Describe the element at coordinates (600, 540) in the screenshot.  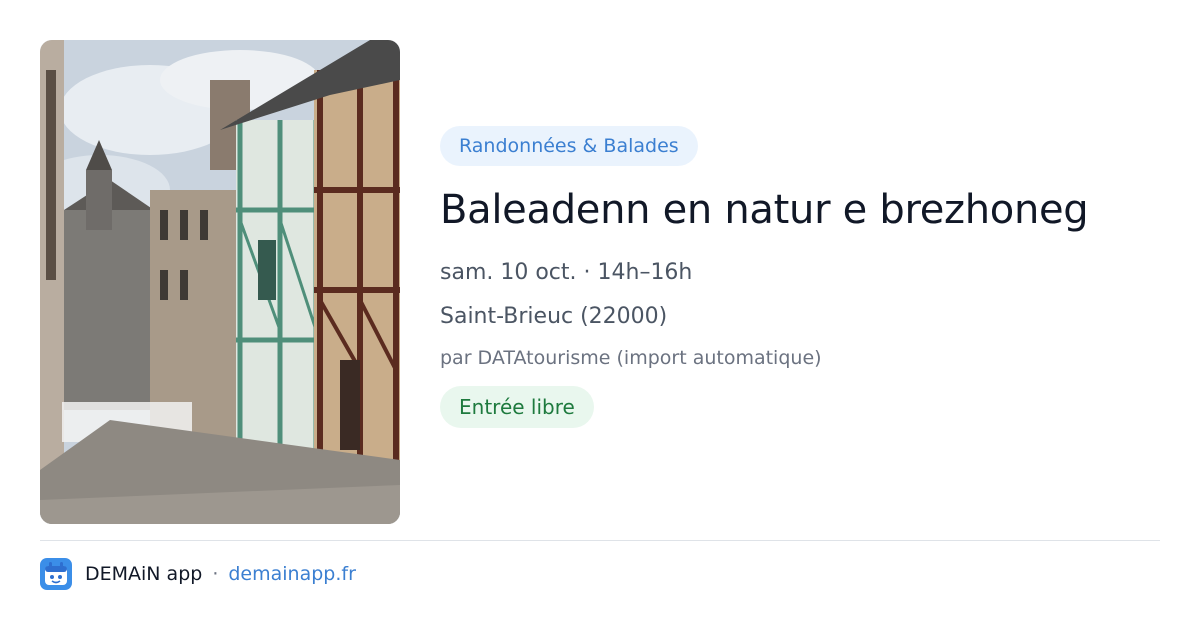
I see `footer-divider` at that location.